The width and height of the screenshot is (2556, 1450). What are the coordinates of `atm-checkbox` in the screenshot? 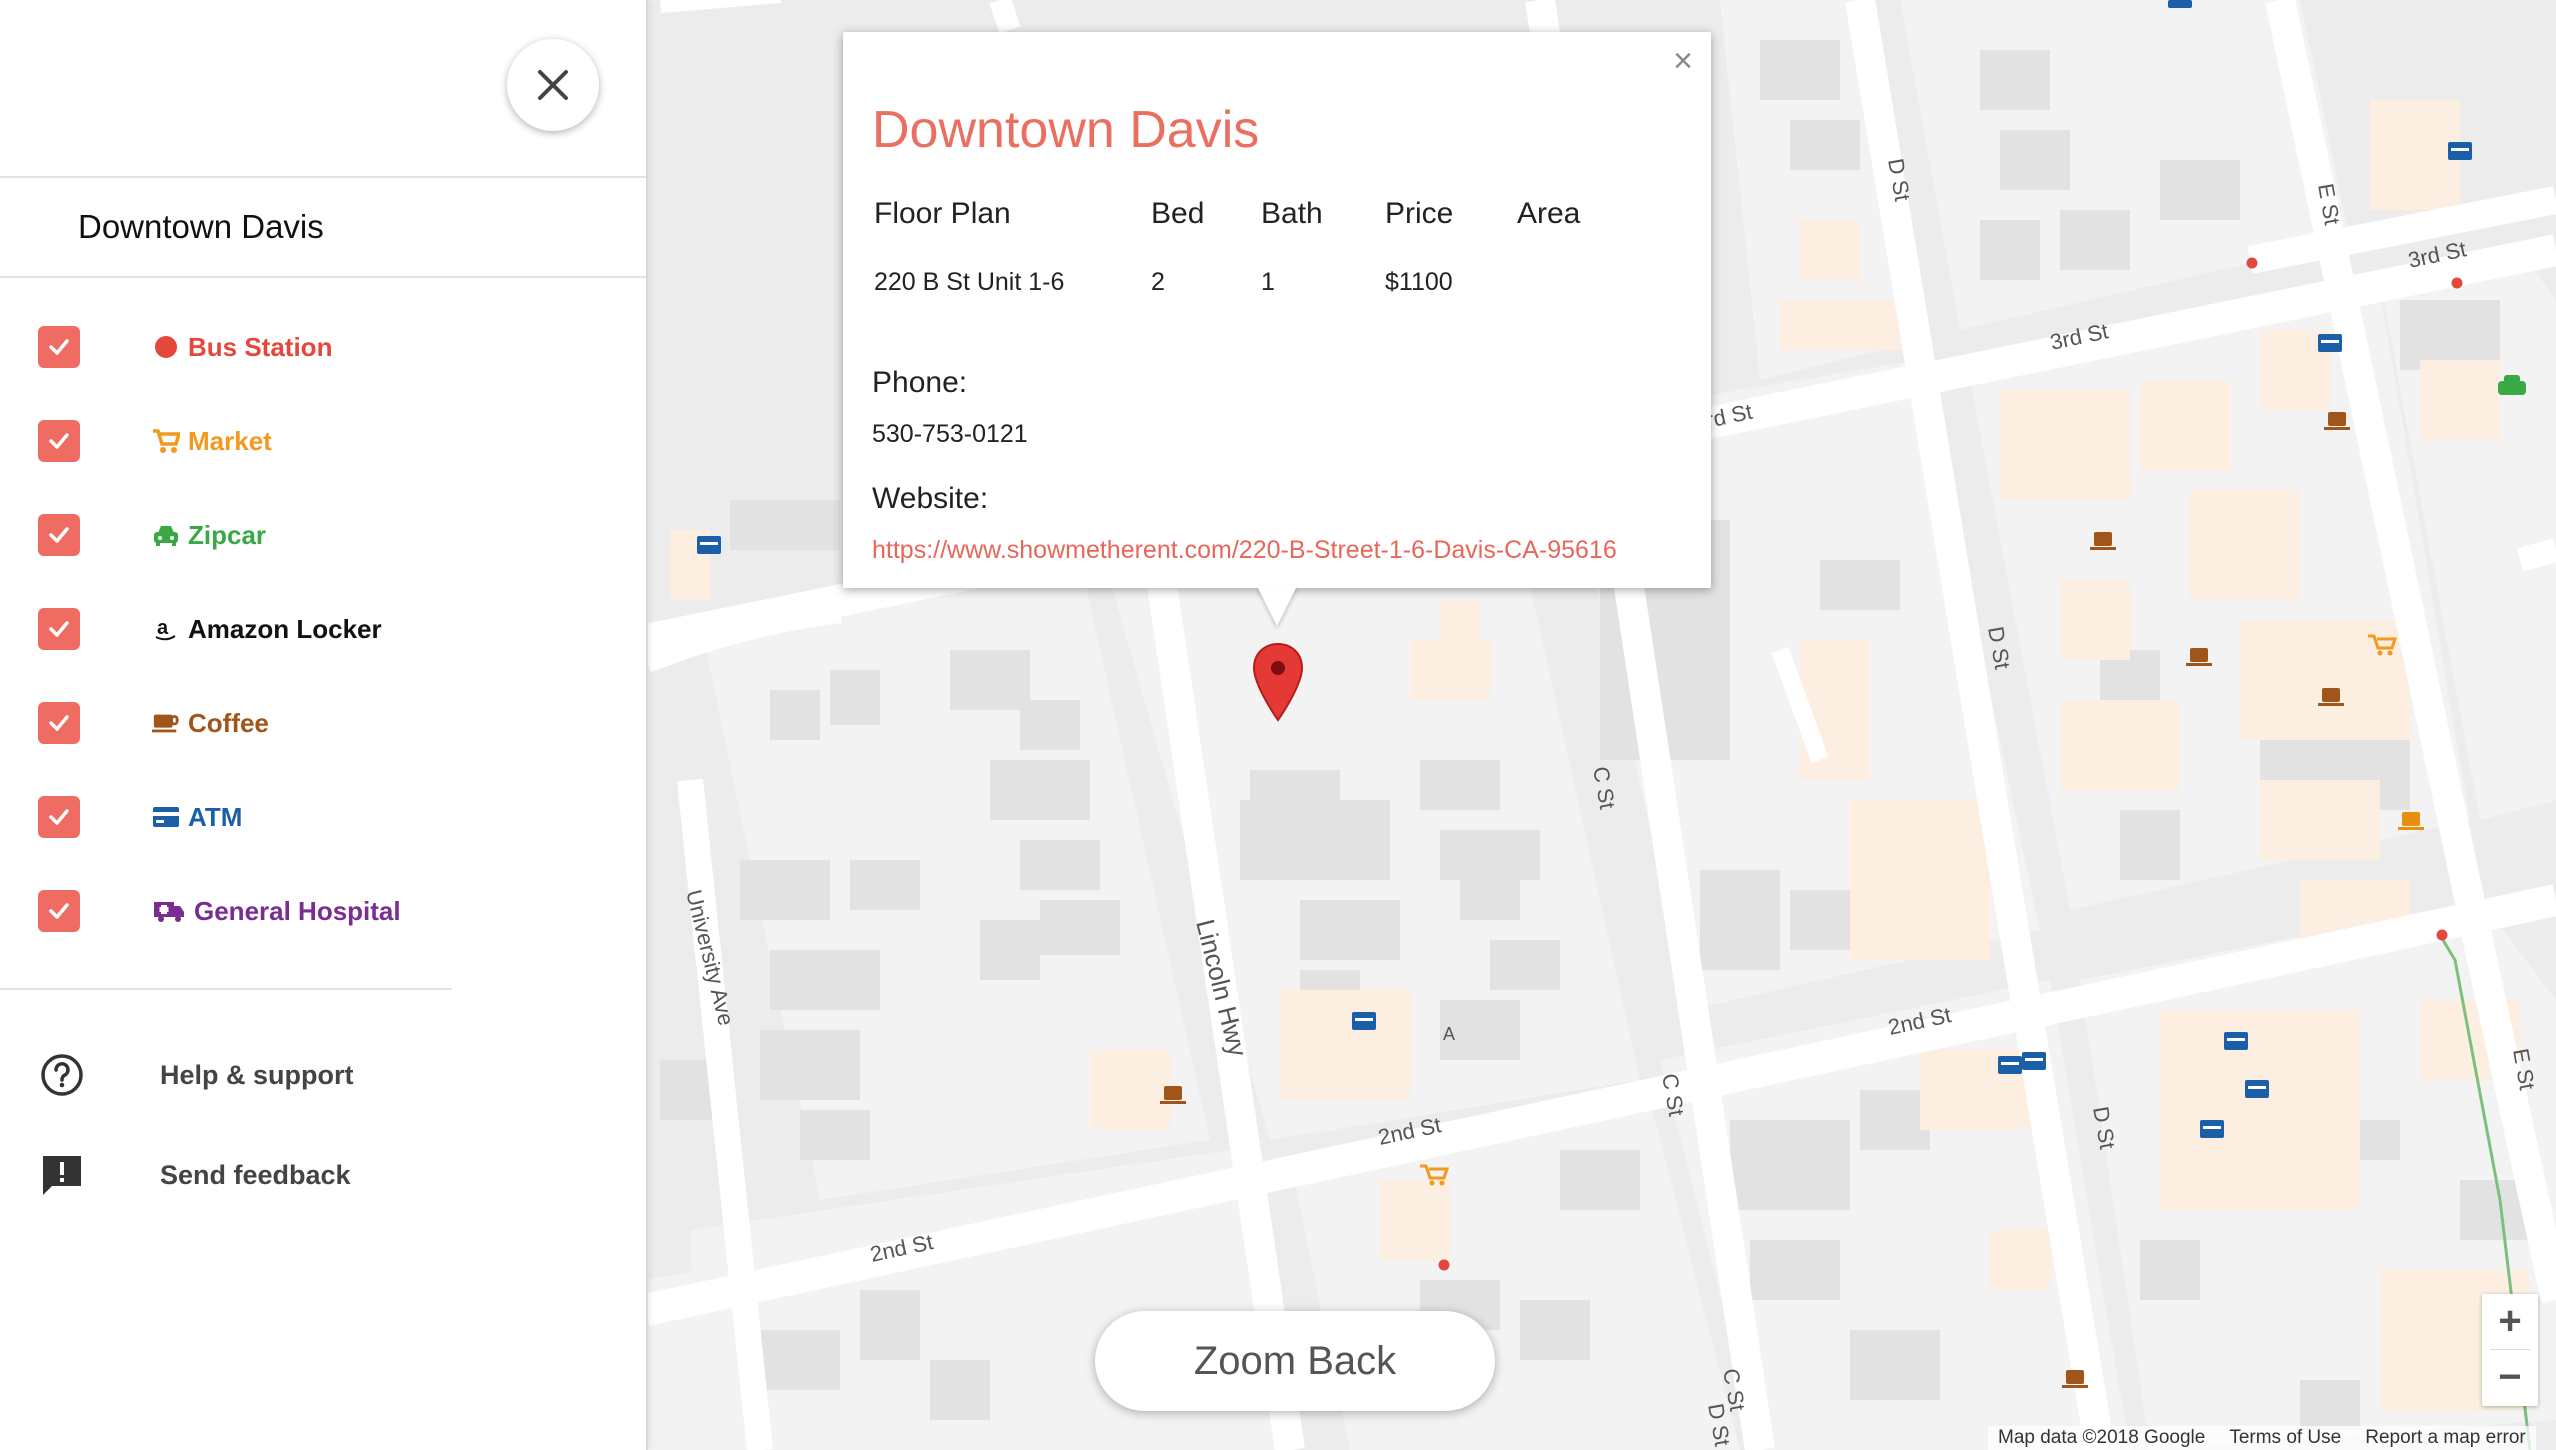 It's located at (59, 817).